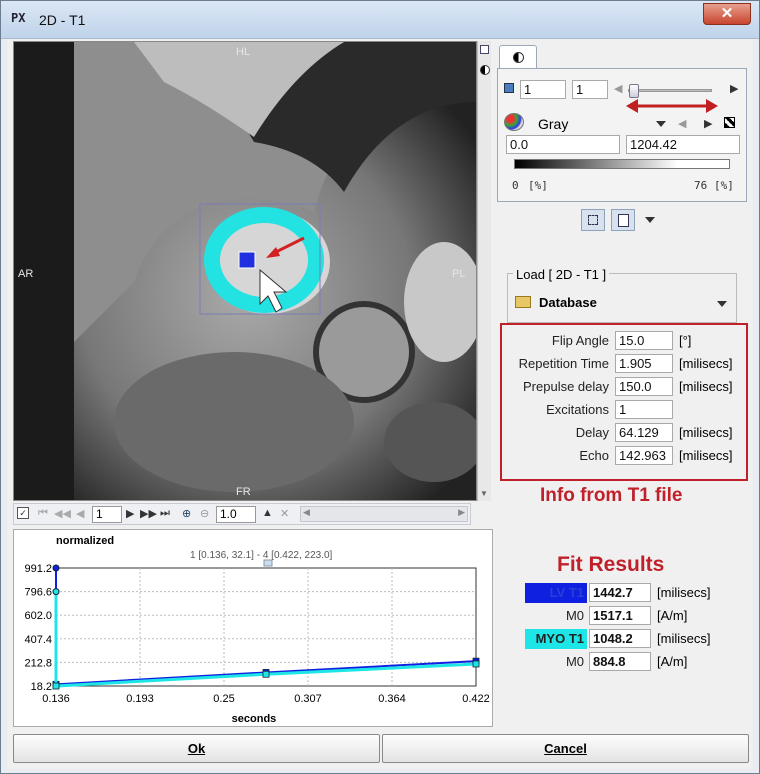  Describe the element at coordinates (618, 88) in the screenshot. I see `slider-left-icon: ◀` at that location.